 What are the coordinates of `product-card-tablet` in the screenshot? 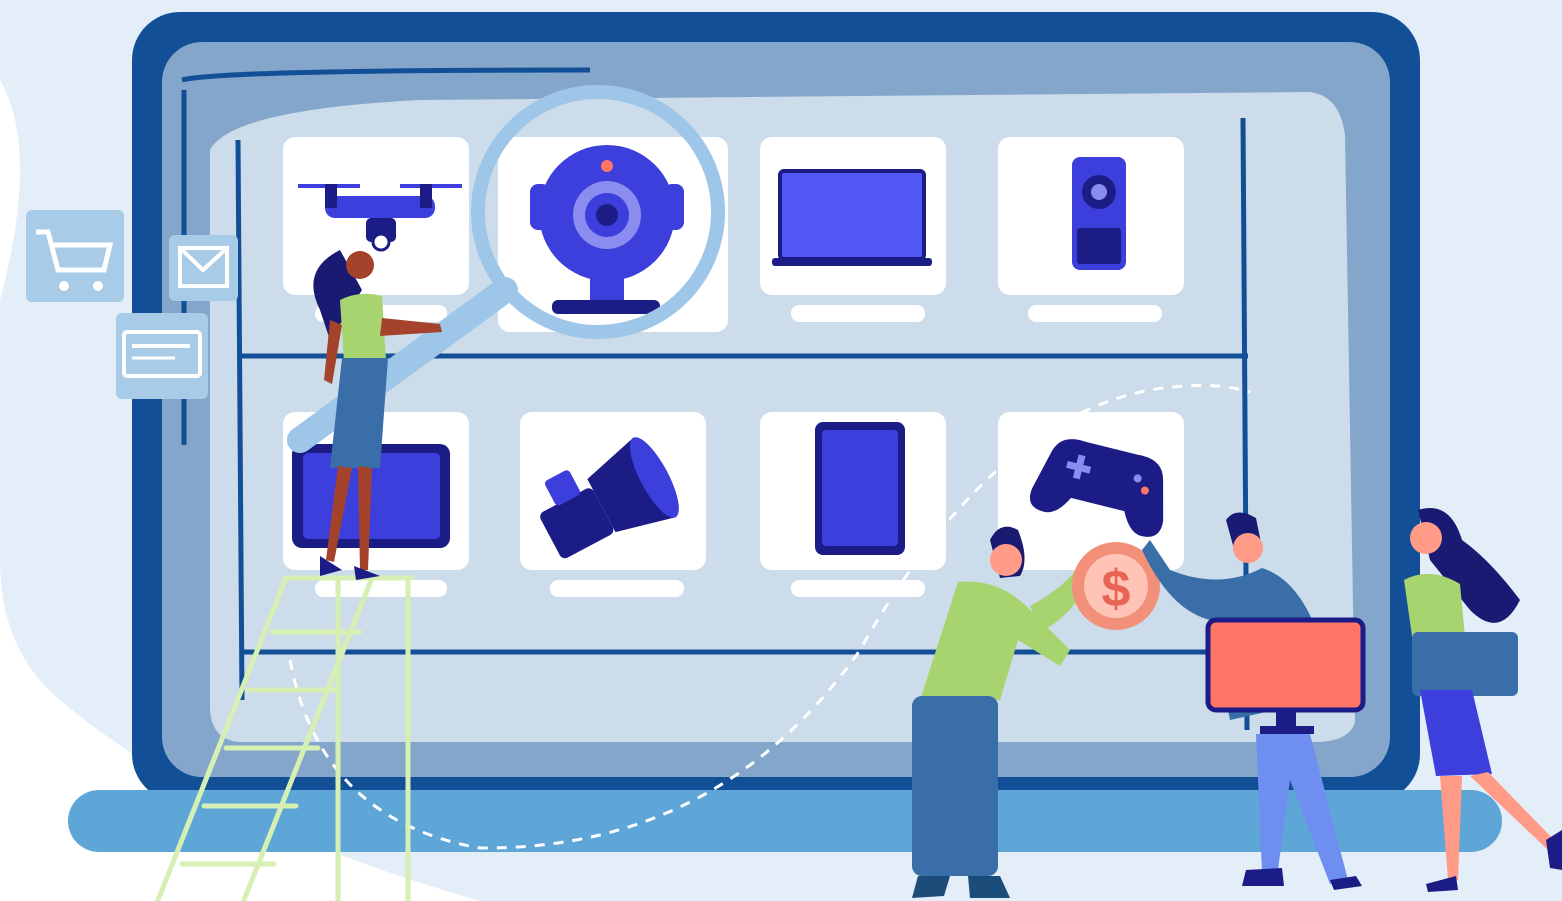 It's located at (853, 504).